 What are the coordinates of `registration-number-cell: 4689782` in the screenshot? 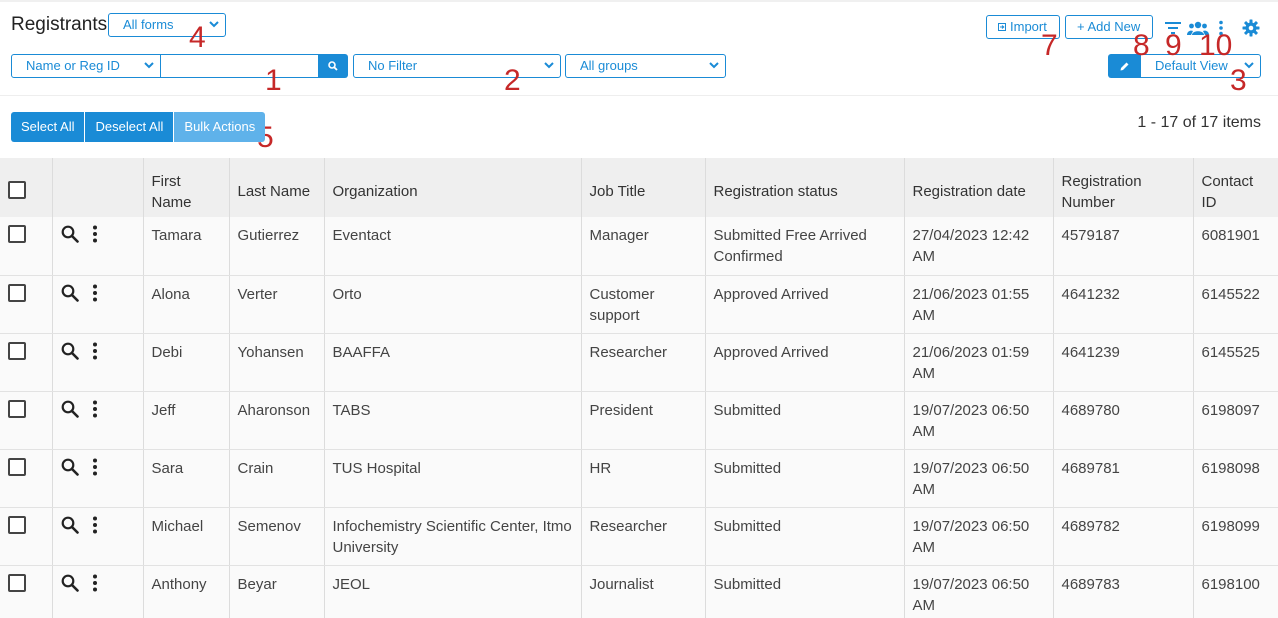 It's located at (1123, 536).